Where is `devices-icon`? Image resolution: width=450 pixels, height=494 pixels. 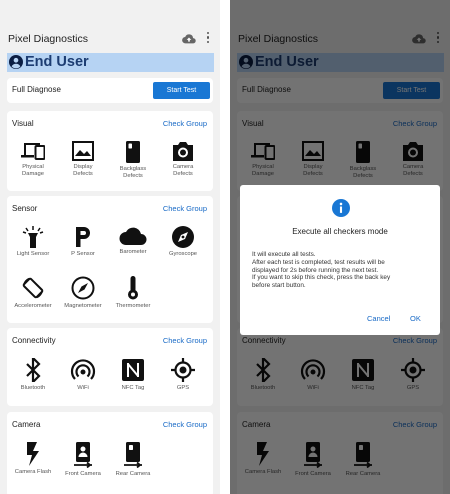
devices-icon is located at coordinates (33, 151).